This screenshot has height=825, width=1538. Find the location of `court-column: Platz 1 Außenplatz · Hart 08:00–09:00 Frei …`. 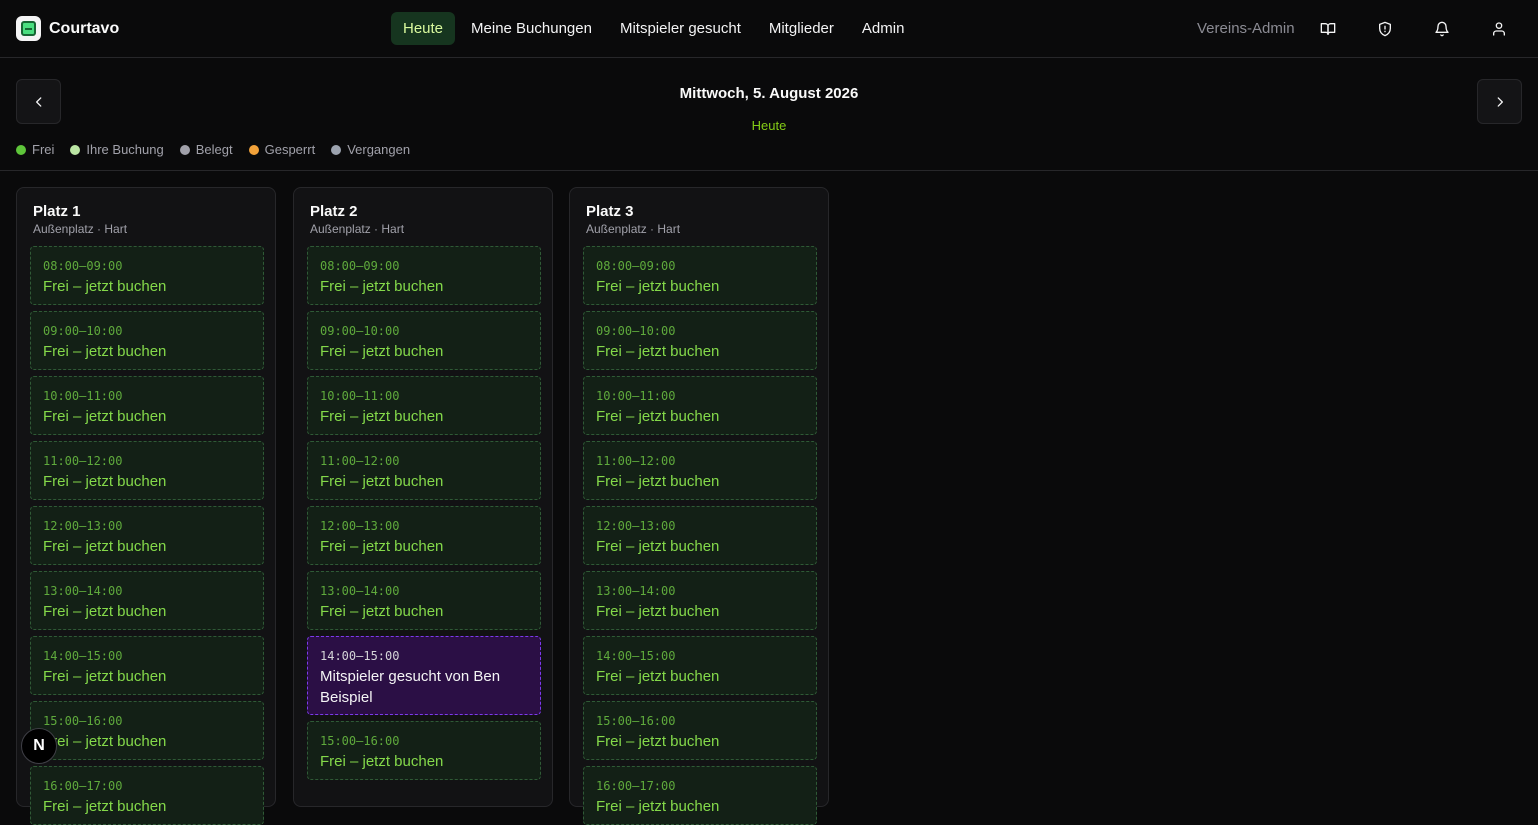

court-column: Platz 1 Außenplatz · Hart 08:00–09:00 Frei … is located at coordinates (146, 506).